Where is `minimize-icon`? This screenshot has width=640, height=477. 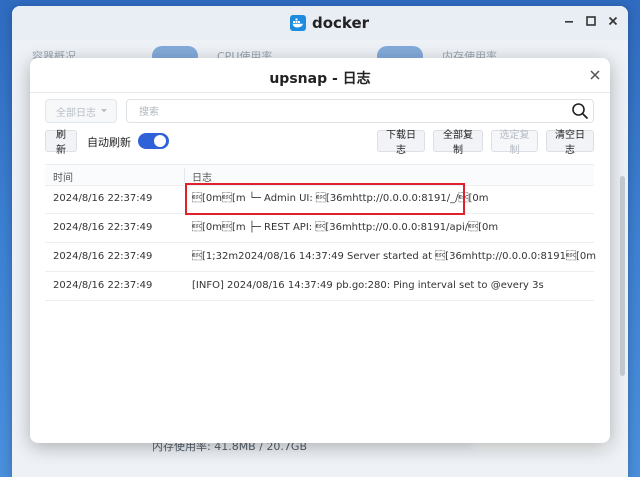 minimize-icon is located at coordinates (569, 22).